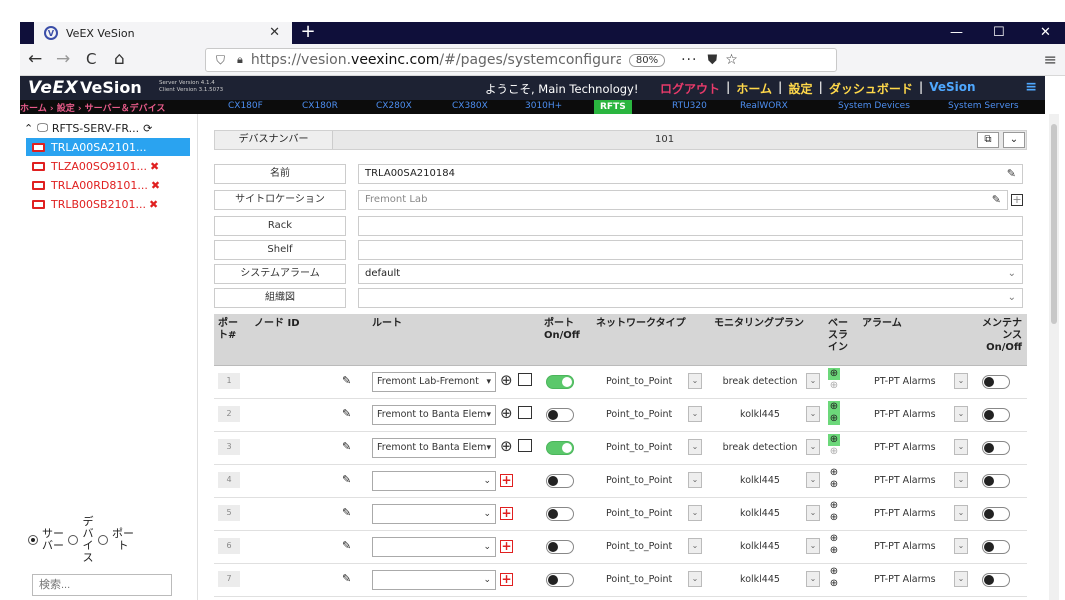  What do you see at coordinates (525, 445) in the screenshot?
I see `flag-icon` at bounding box center [525, 445].